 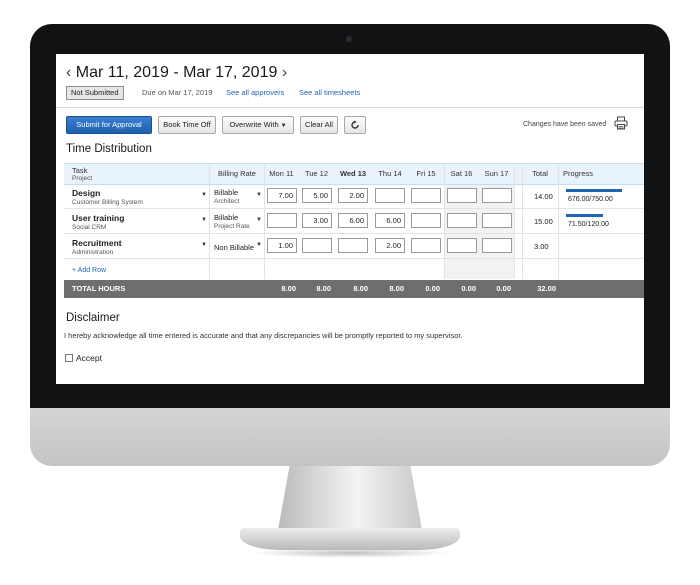 I want to click on day-column-header: Wed 13, so click(x=353, y=173).